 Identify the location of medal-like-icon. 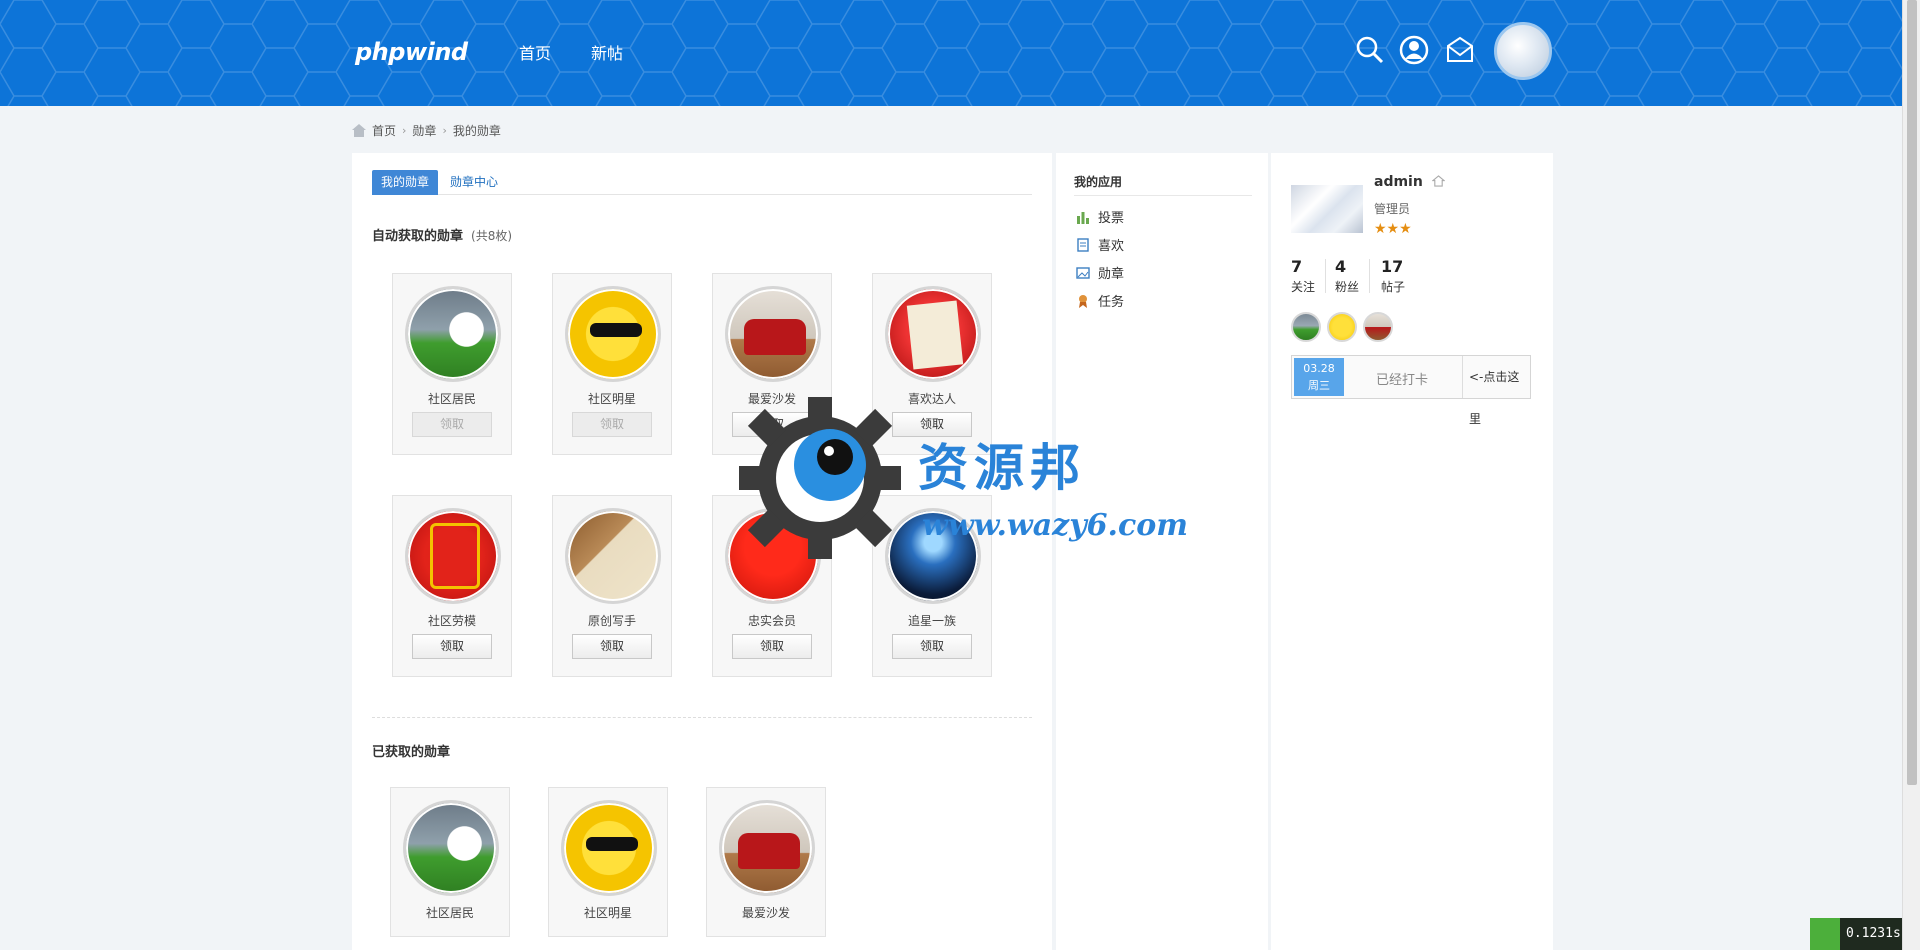
(933, 334).